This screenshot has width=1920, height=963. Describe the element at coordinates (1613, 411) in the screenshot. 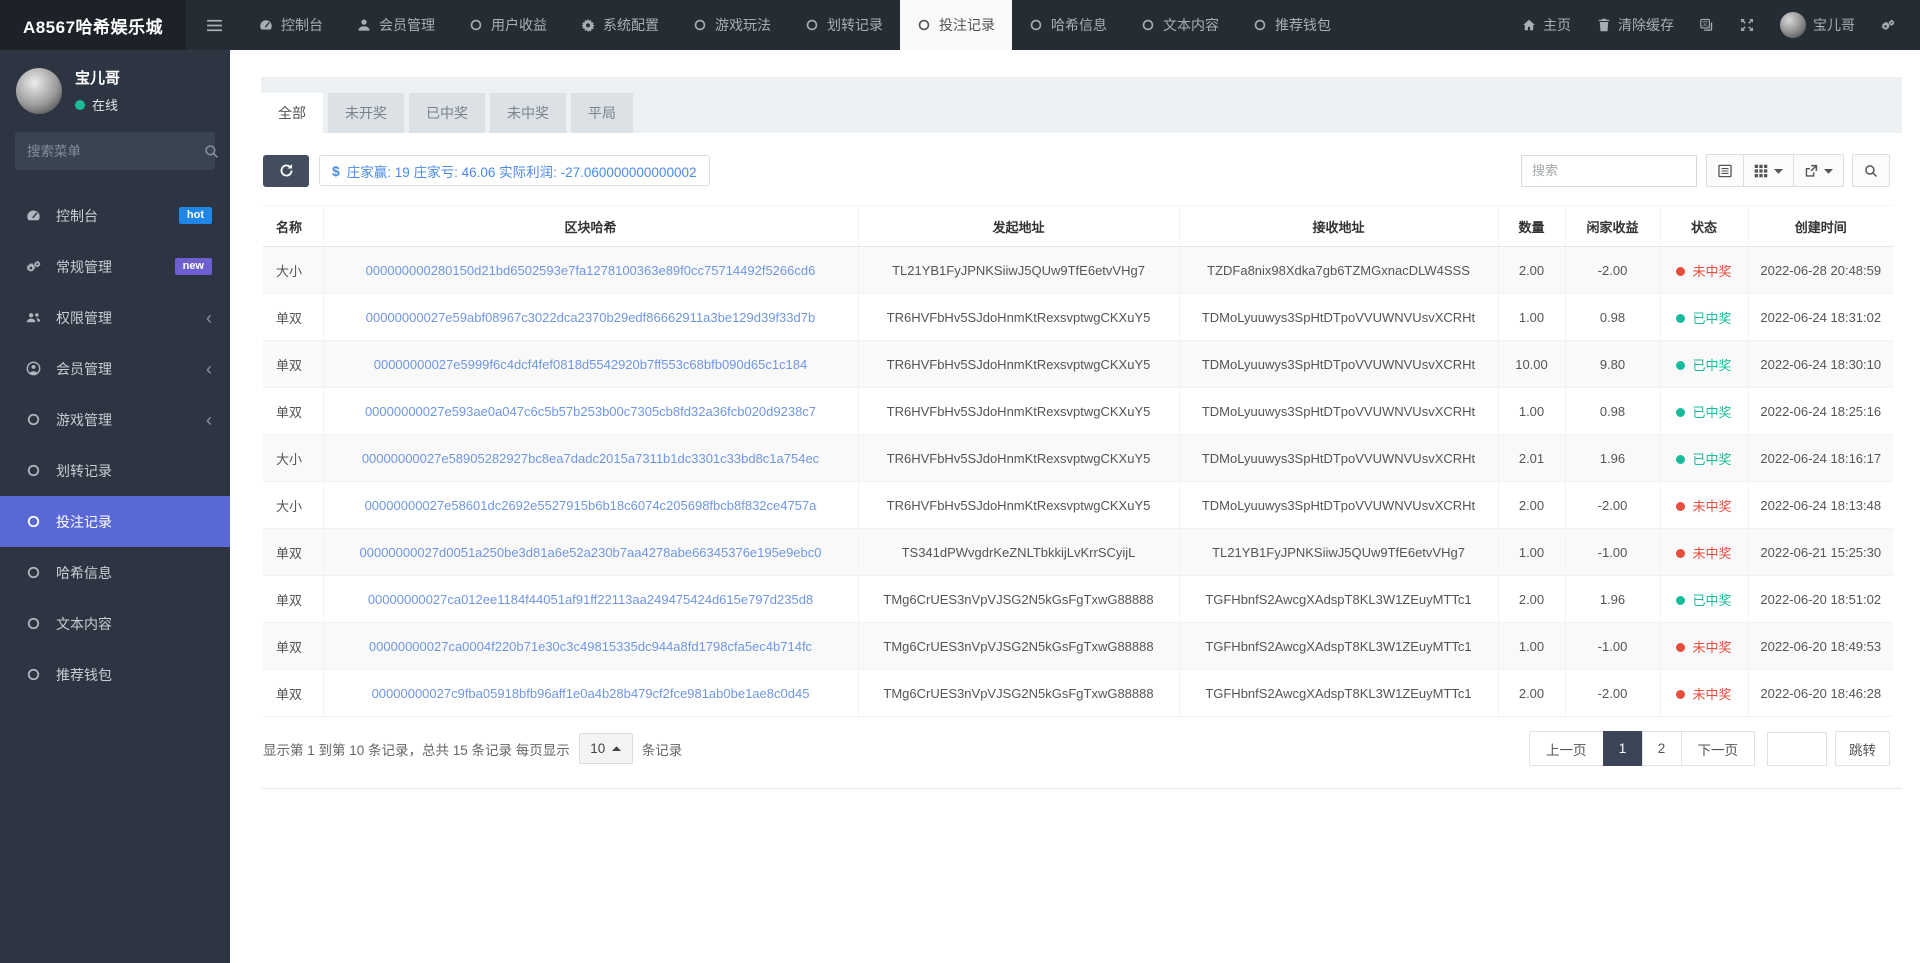

I see `profit-cell: 0.98` at that location.